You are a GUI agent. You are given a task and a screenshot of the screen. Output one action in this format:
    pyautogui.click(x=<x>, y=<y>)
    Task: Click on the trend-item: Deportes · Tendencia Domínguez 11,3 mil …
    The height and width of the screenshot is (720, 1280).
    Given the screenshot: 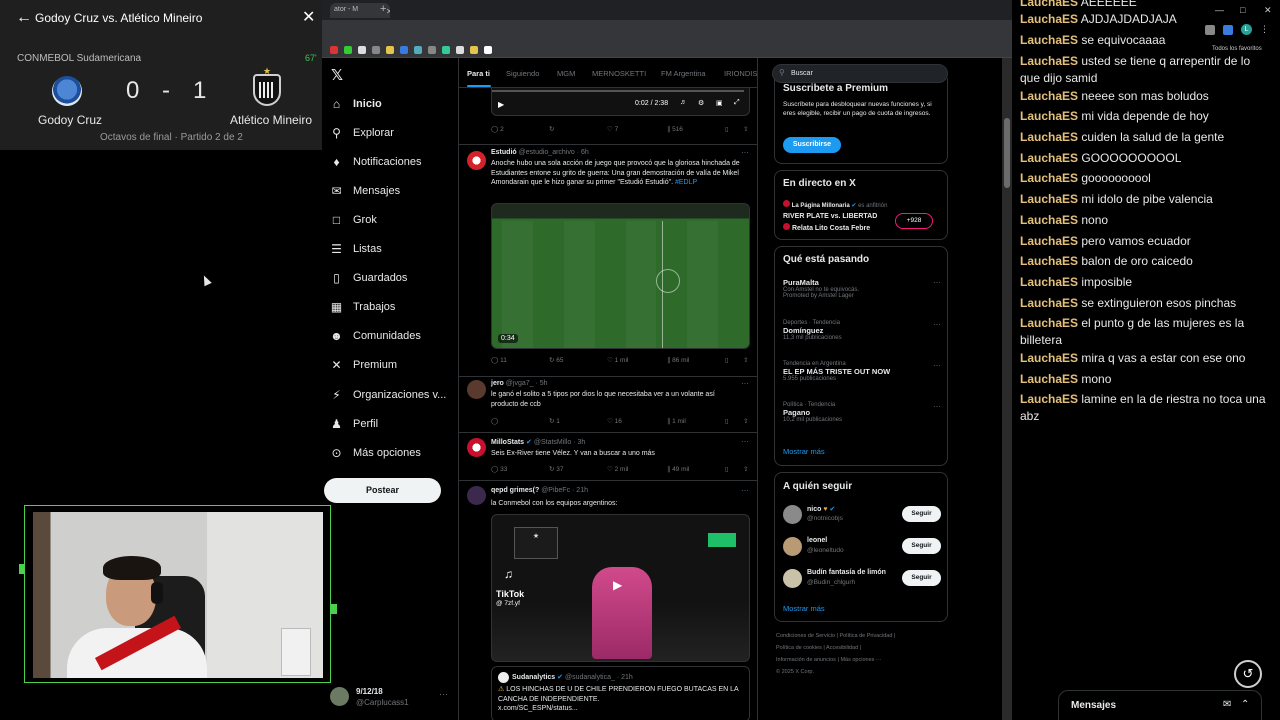 What is the action you would take?
    pyautogui.click(x=863, y=330)
    